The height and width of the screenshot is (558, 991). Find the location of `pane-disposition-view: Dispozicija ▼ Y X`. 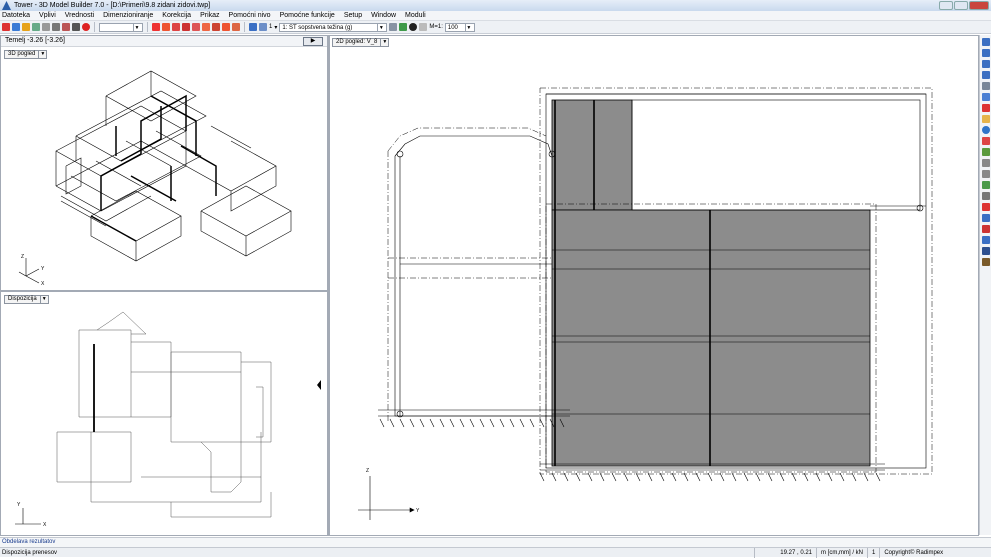

pane-disposition-view: Dispozicija ▼ Y X is located at coordinates (164, 413).